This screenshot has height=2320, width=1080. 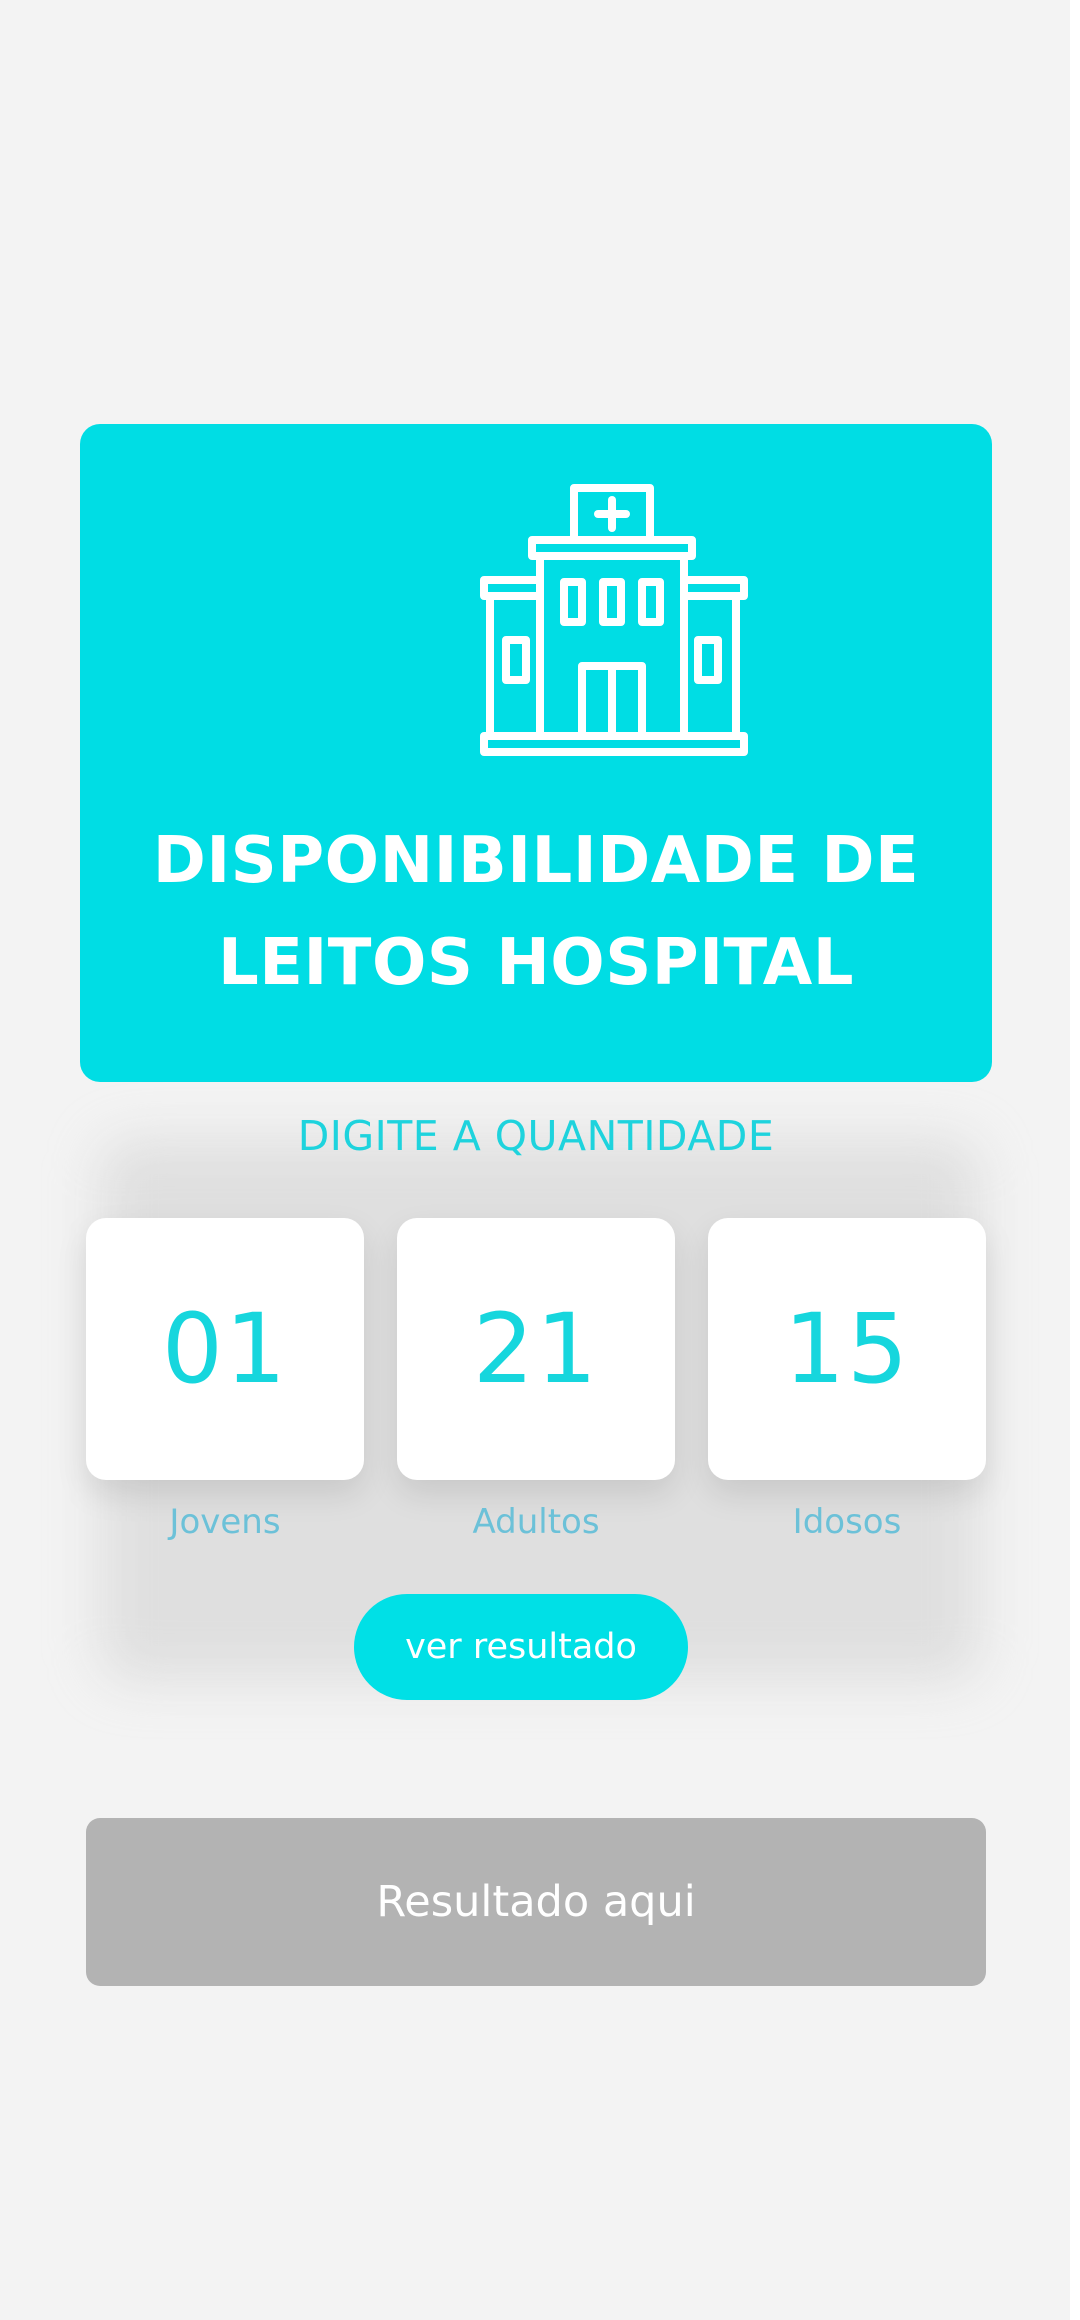 I want to click on result-output: Resultado aqui, so click(x=536, y=1902).